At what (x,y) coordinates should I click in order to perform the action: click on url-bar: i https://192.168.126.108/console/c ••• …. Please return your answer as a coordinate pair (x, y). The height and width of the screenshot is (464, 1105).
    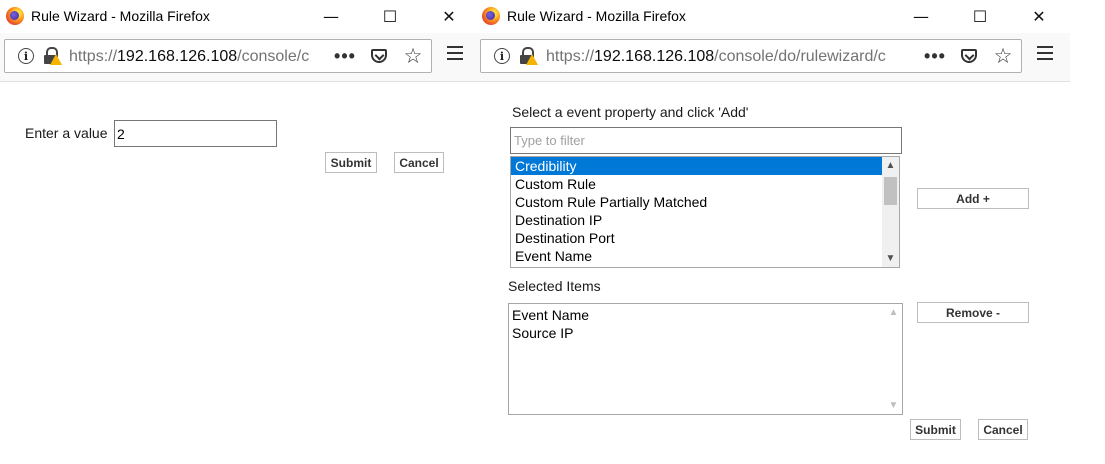
    Looking at the image, I should click on (218, 56).